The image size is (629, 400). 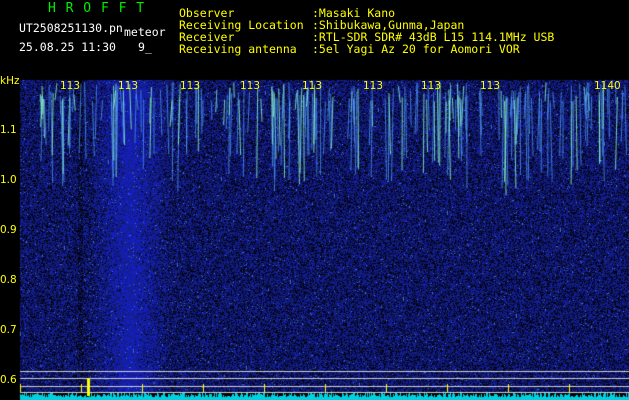 I want to click on filename: UT2508251130.pn, so click(x=71, y=28).